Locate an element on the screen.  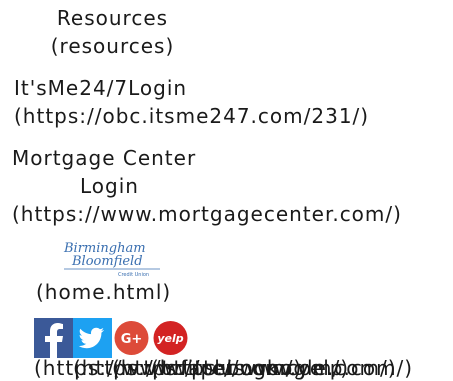
svg-text: yelp is located at coordinates (170, 338).